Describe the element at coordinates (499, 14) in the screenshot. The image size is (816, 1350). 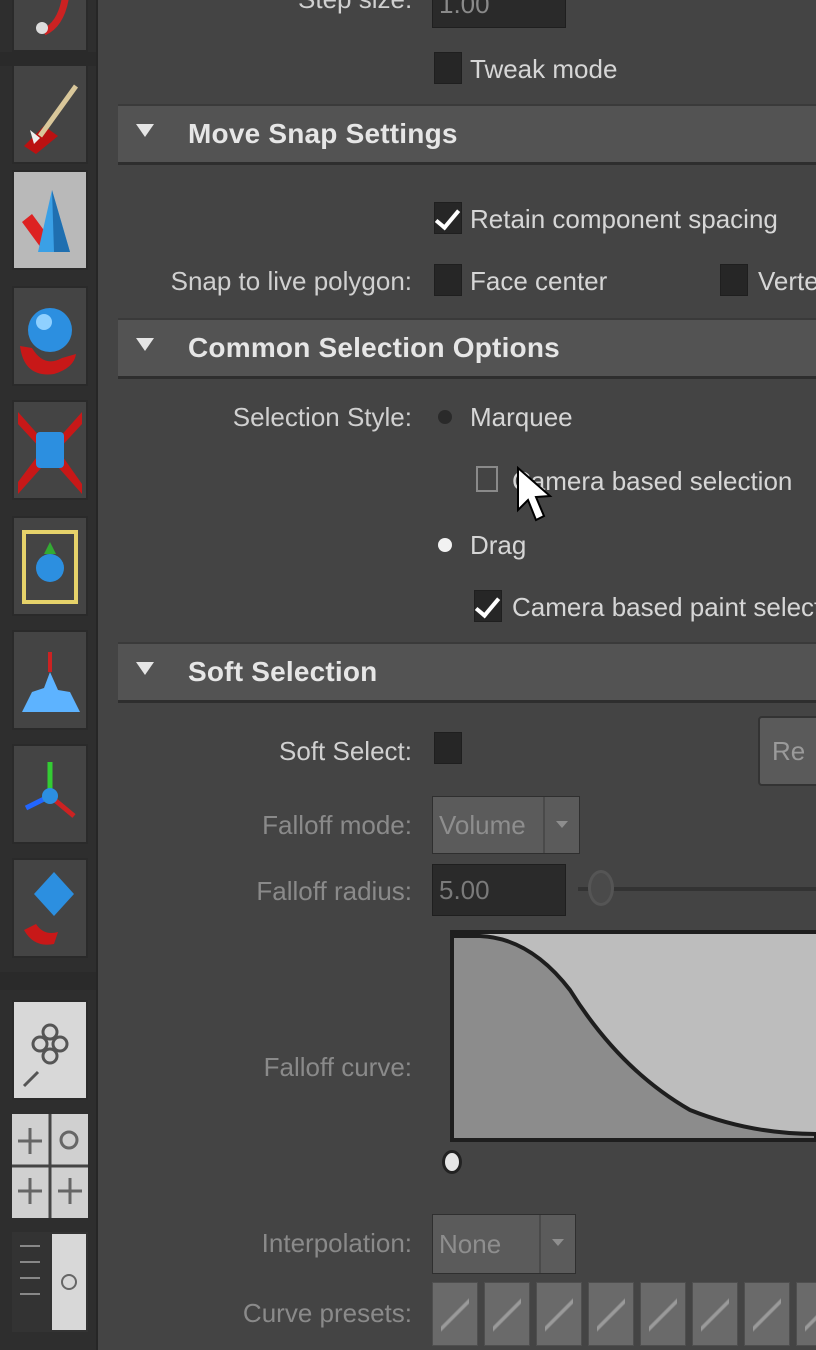
I see `step-size-field: 1.00` at that location.